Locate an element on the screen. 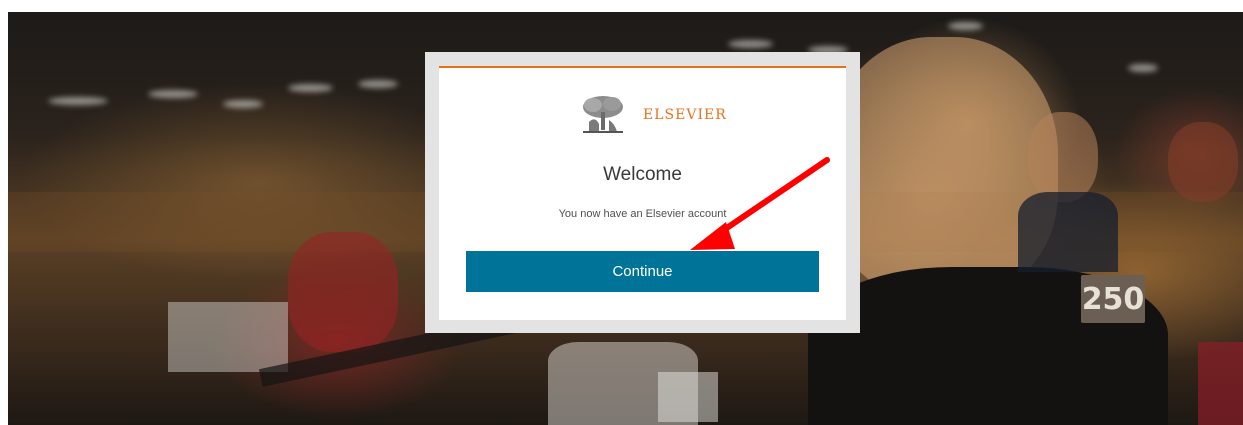  seat-number-sign: 250 is located at coordinates (1113, 299).